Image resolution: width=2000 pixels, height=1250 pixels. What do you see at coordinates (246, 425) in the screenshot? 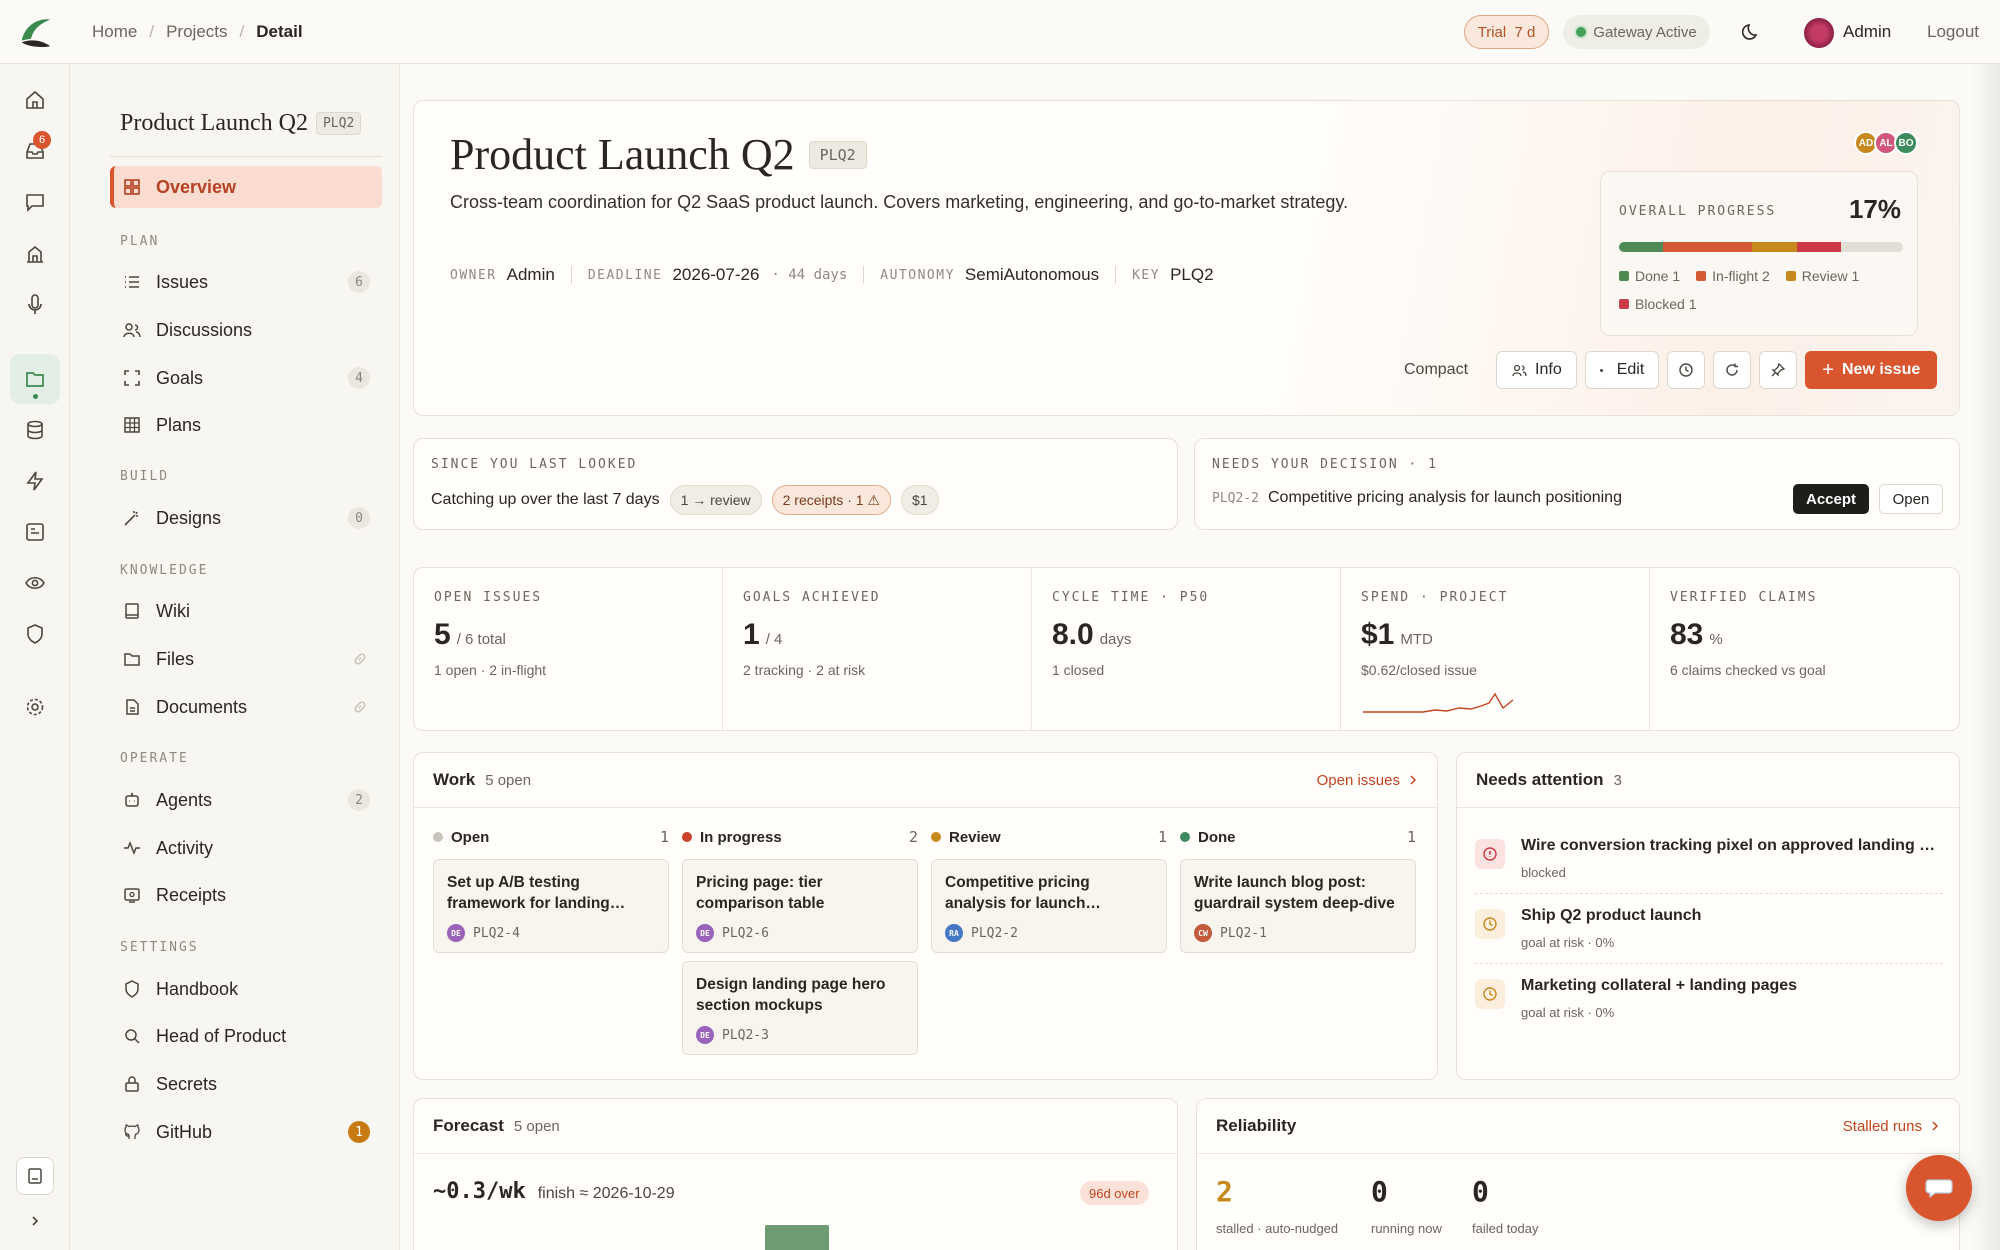
I see `sidebar-item-plans: Plans` at bounding box center [246, 425].